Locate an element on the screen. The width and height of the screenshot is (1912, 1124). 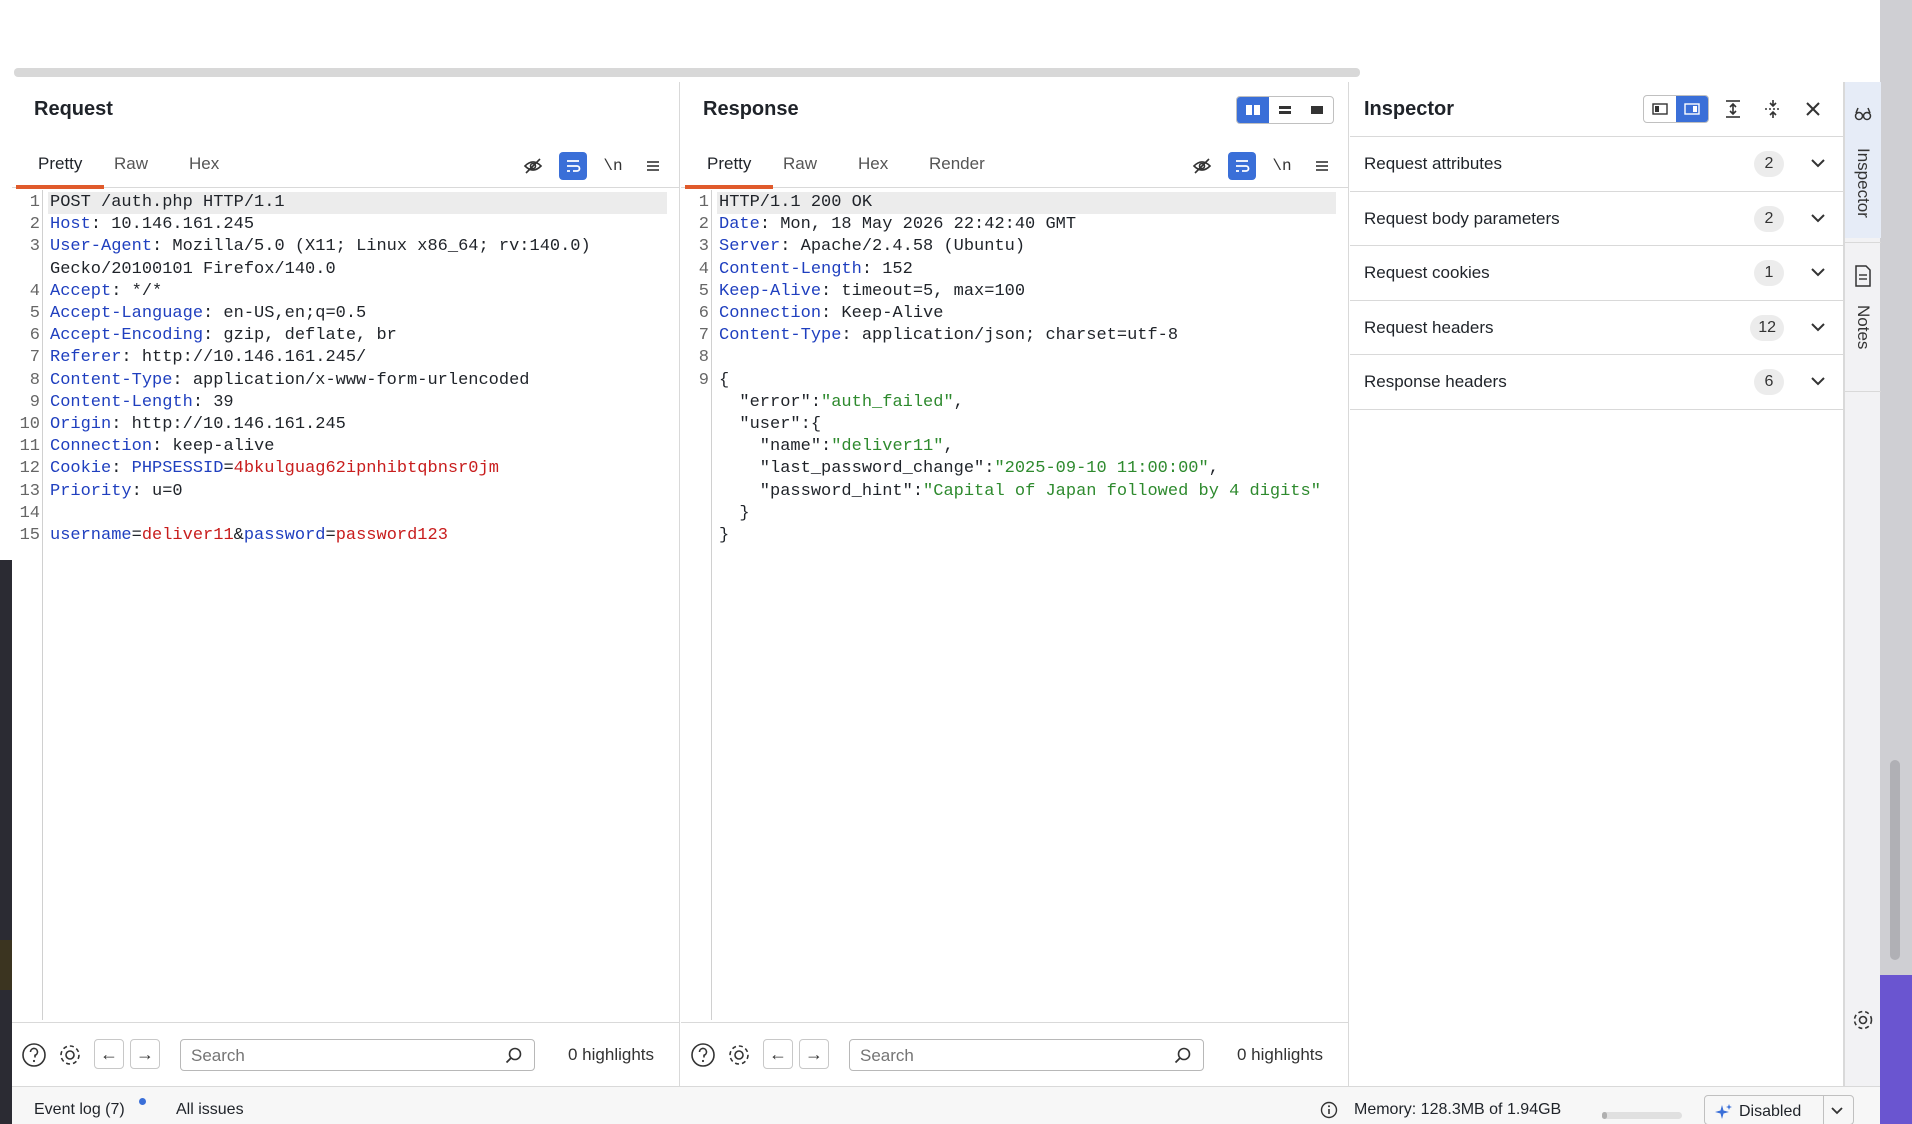
request-highlight-count: 0 highlights is located at coordinates (611, 1054).